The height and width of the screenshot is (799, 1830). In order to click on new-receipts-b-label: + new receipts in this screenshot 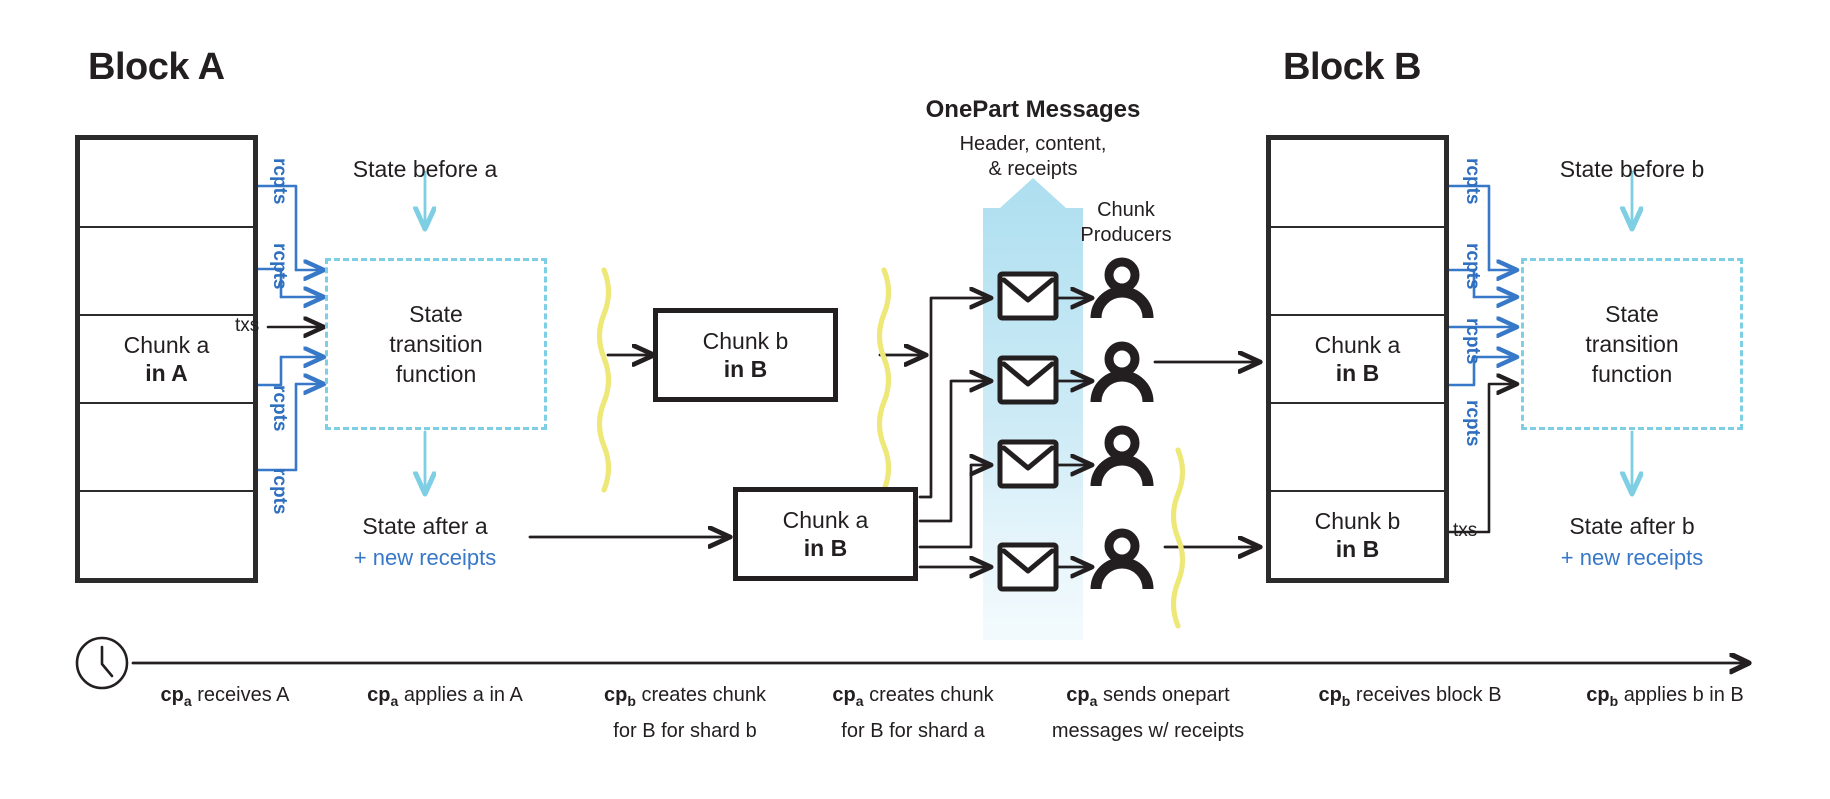, I will do `click(1632, 557)`.